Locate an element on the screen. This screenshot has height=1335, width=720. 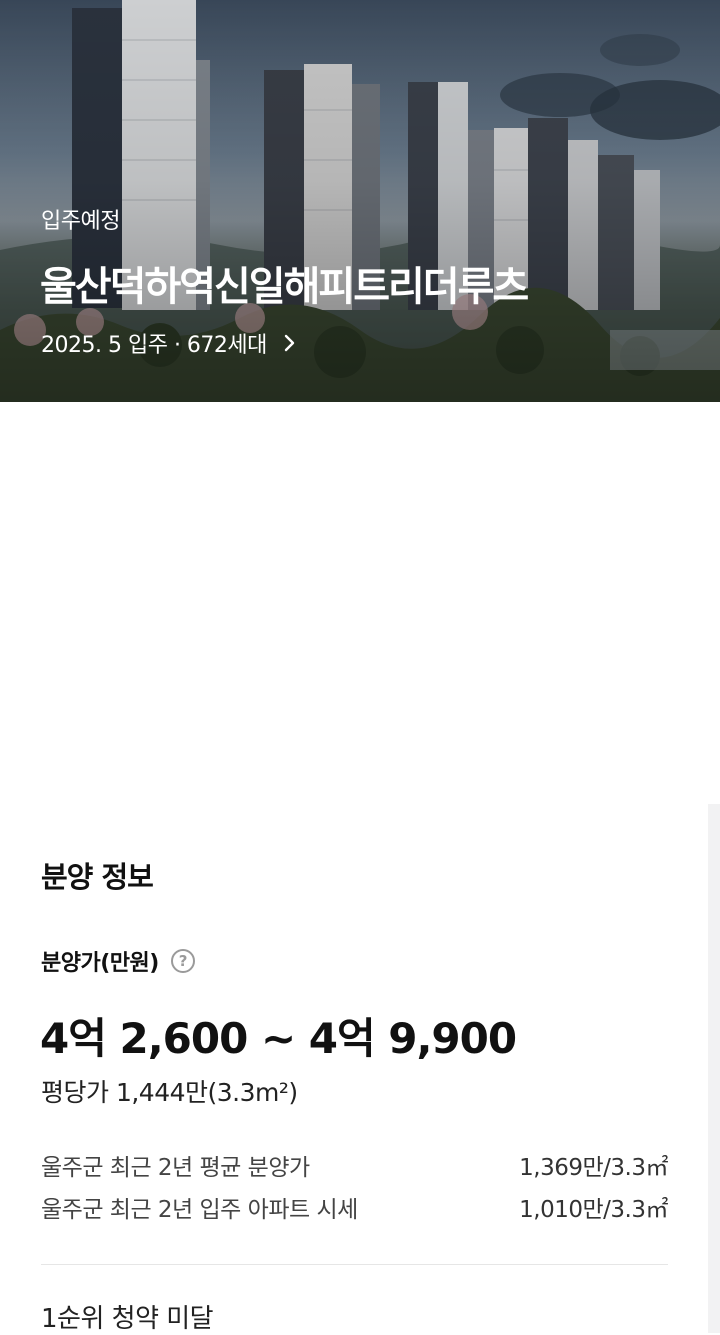
move-in-info-text: 2025. 5 입주 · 672세대 is located at coordinates (154, 345).